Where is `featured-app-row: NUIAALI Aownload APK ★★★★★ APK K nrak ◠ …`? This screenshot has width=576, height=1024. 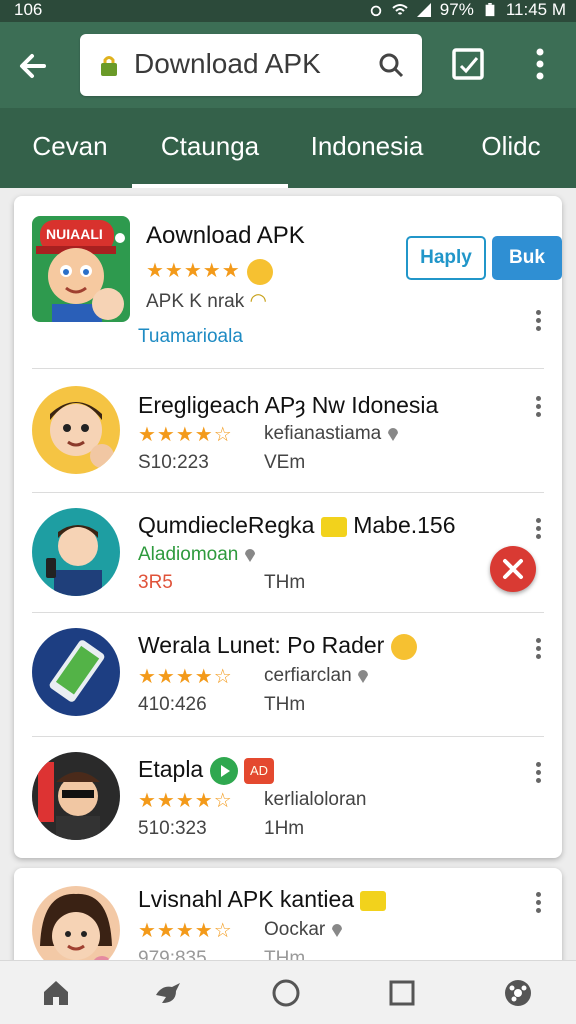 featured-app-row: NUIAALI Aownload APK ★★★★★ APK K nrak ◠ … is located at coordinates (297, 291).